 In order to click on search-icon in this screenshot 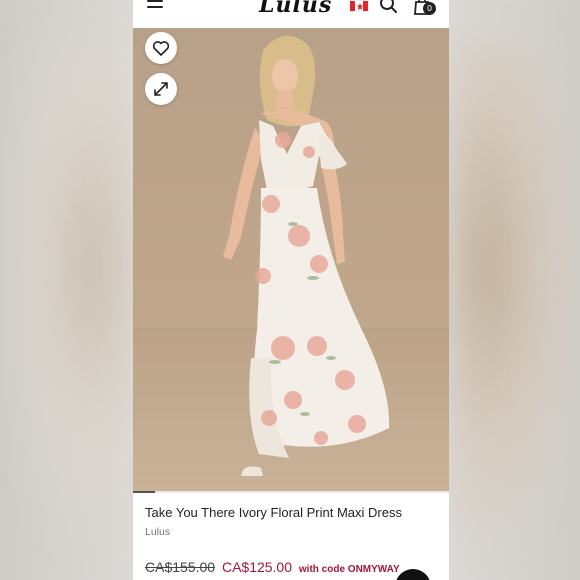, I will do `click(389, 7)`.